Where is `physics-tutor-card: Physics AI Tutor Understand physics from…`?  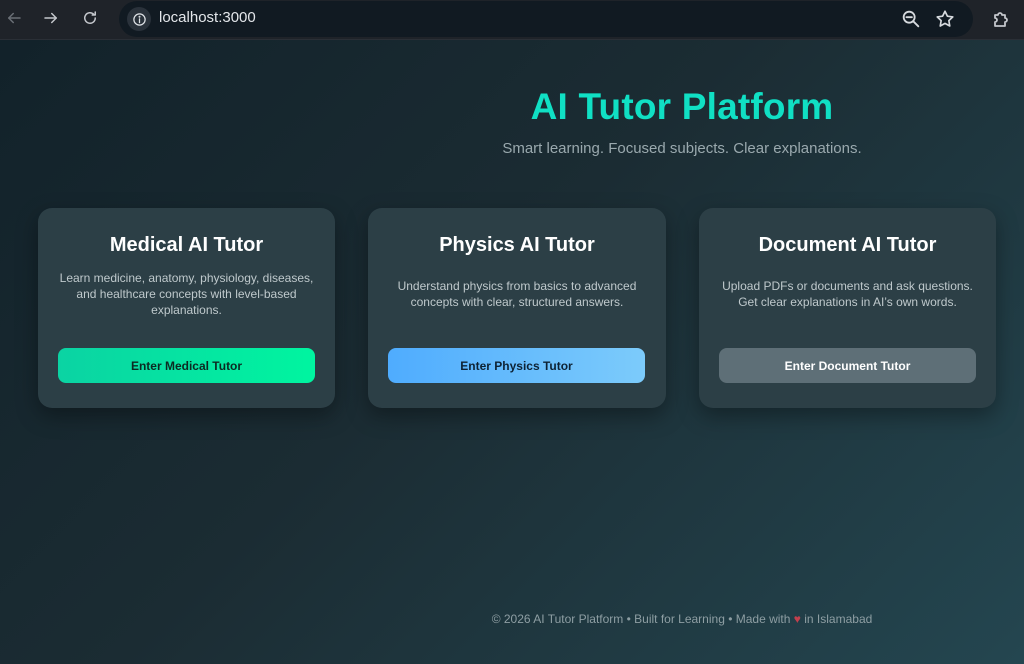 physics-tutor-card: Physics AI Tutor Understand physics from… is located at coordinates (517, 308).